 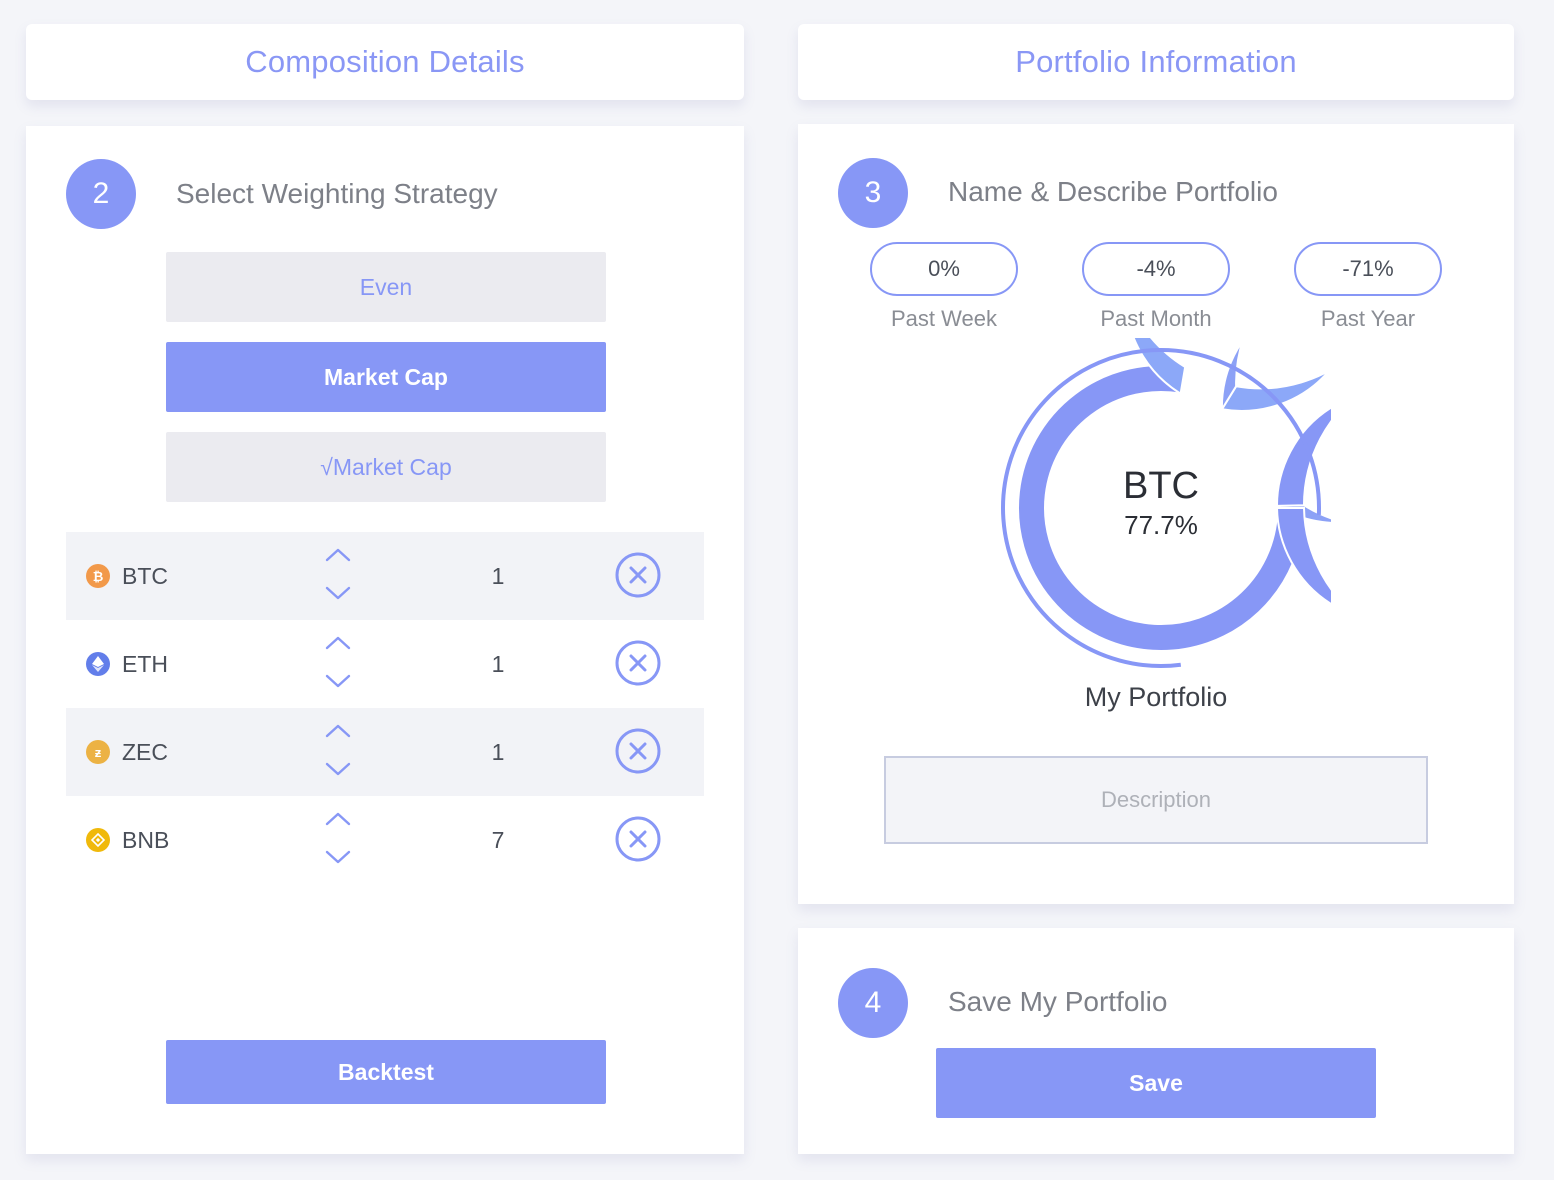 What do you see at coordinates (386, 287) in the screenshot?
I see `strategy-even-button: Even` at bounding box center [386, 287].